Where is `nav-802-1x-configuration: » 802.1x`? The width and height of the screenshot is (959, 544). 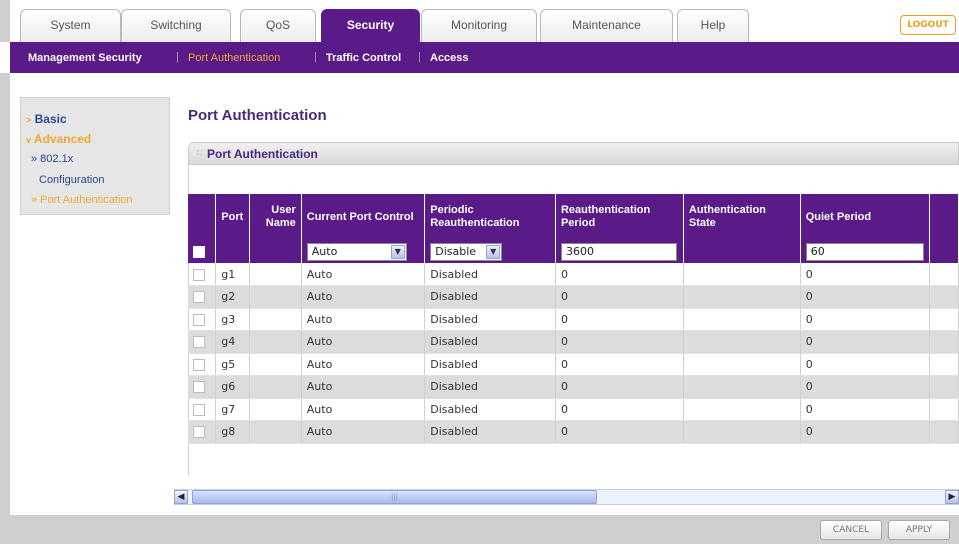
nav-802-1x-configuration: » 802.1x is located at coordinates (52, 159).